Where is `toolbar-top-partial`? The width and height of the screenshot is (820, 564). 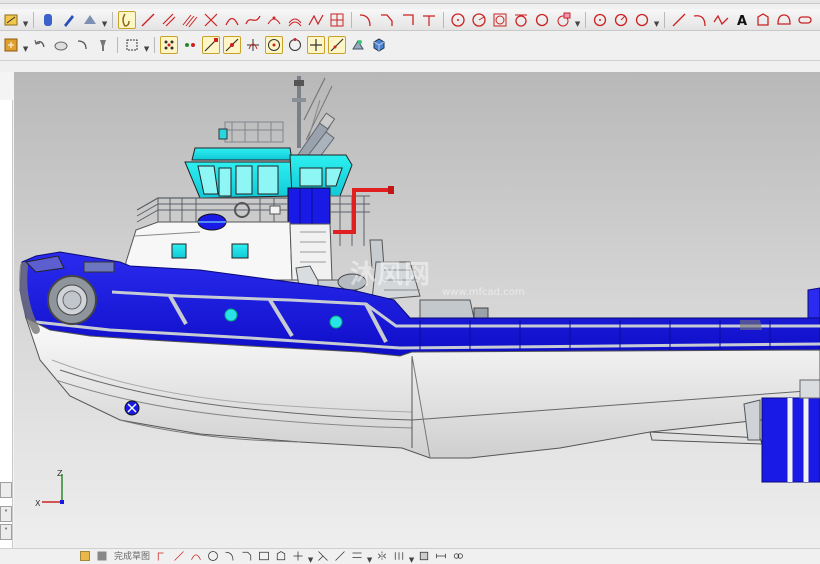 toolbar-top-partial is located at coordinates (410, 2).